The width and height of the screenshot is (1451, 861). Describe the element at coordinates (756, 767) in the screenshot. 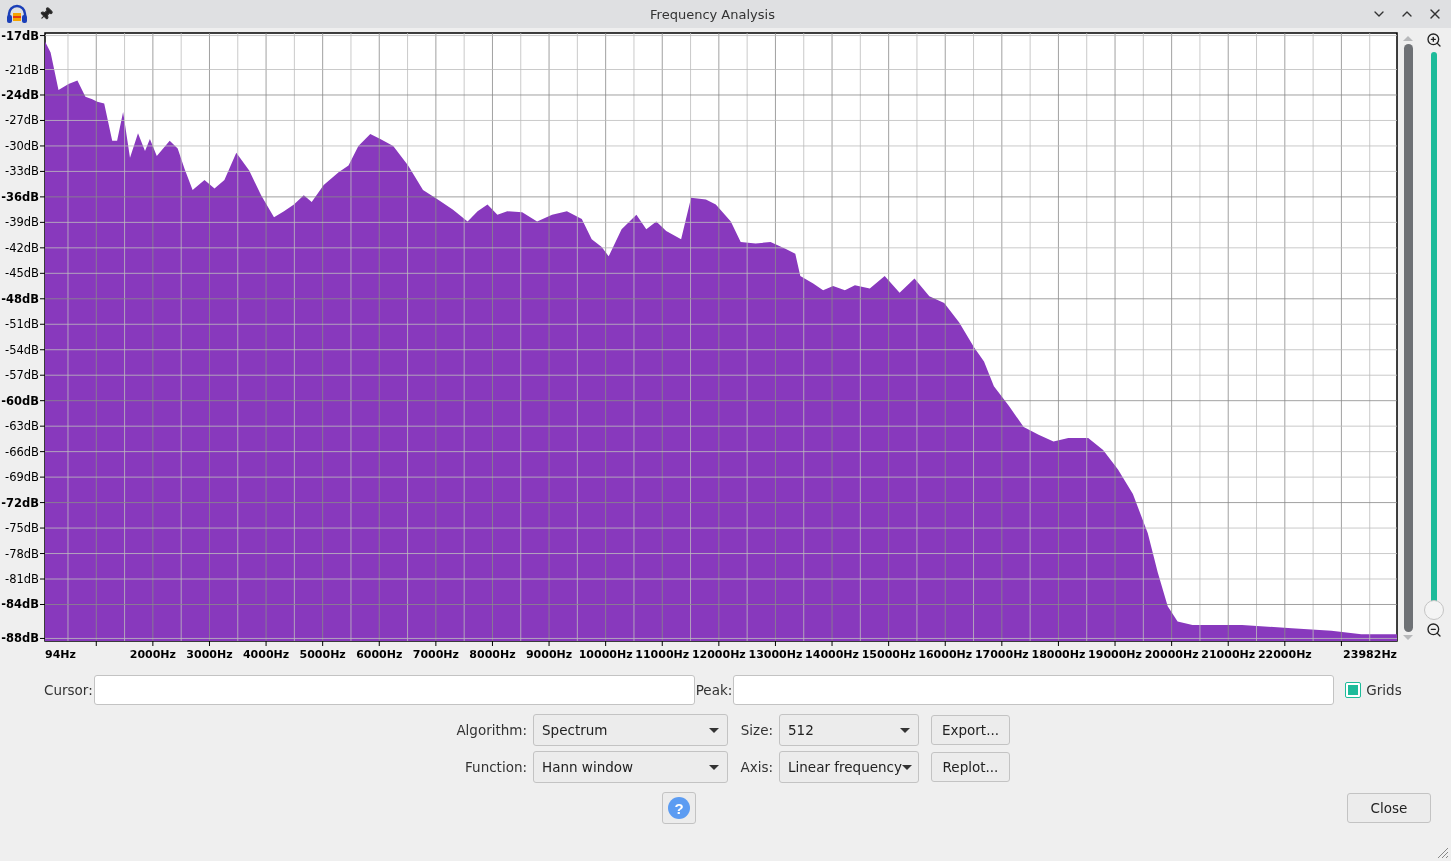

I see `field-label: Axis:` at that location.